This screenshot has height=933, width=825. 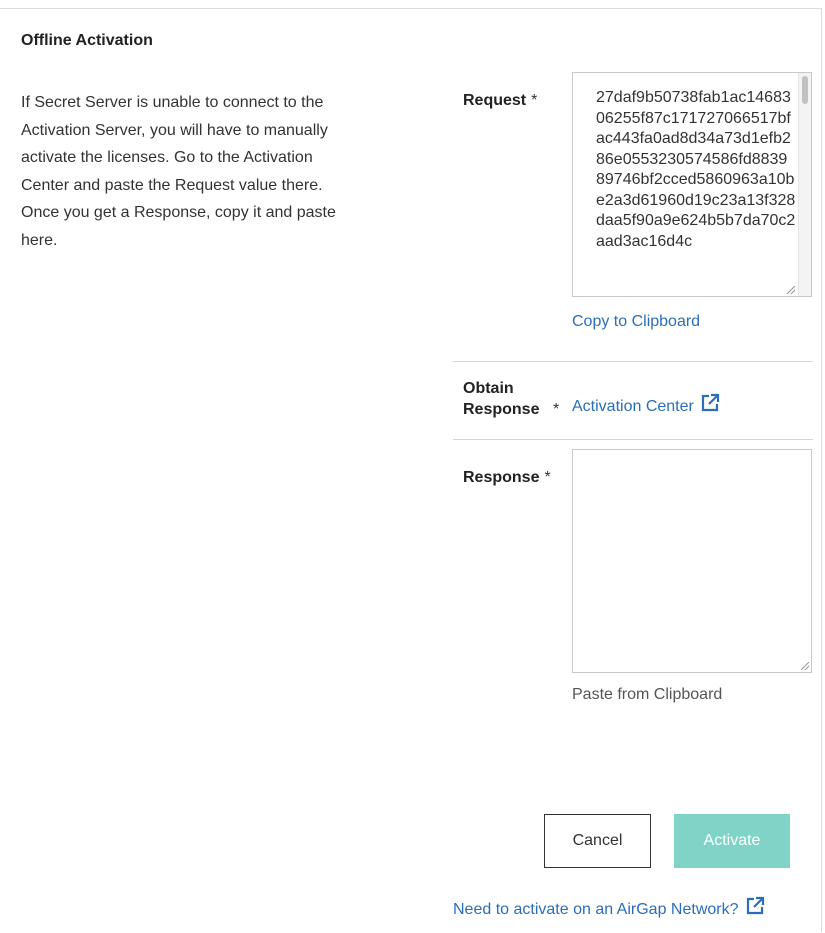 I want to click on cancel-button: Cancel, so click(x=597, y=841).